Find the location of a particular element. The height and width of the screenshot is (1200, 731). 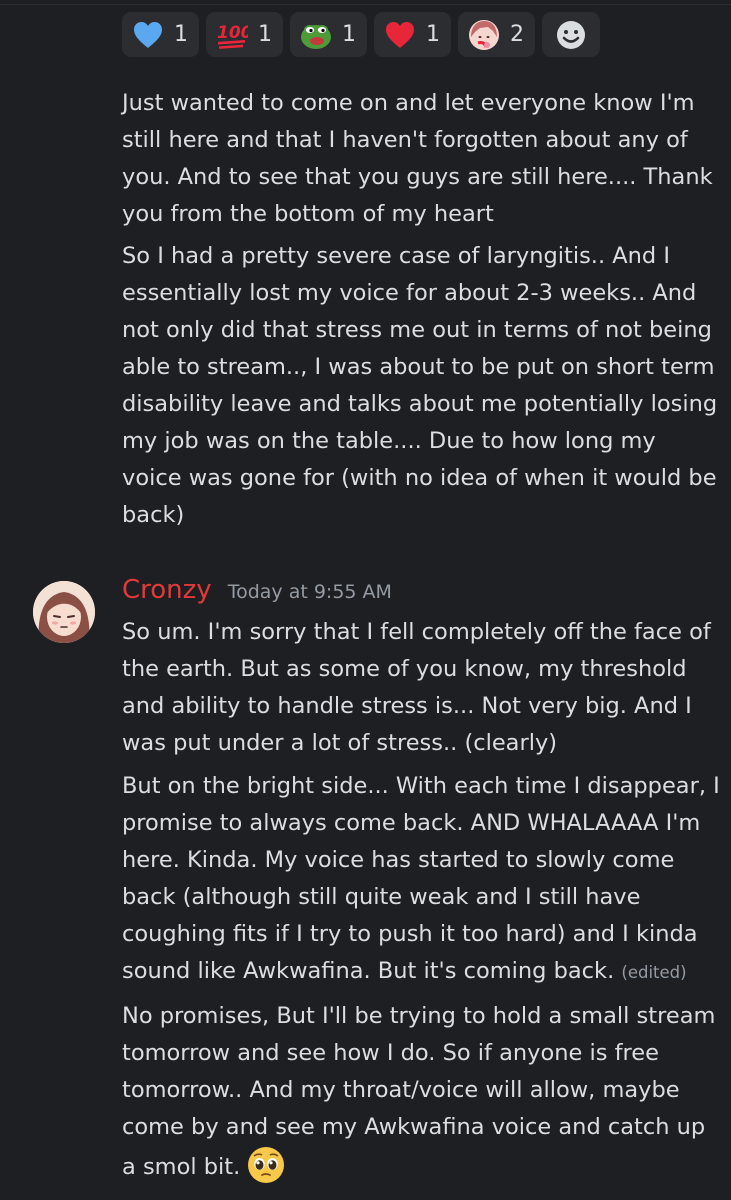

message-header: Cronzy Today at 9:55 AM is located at coordinates (257, 590).